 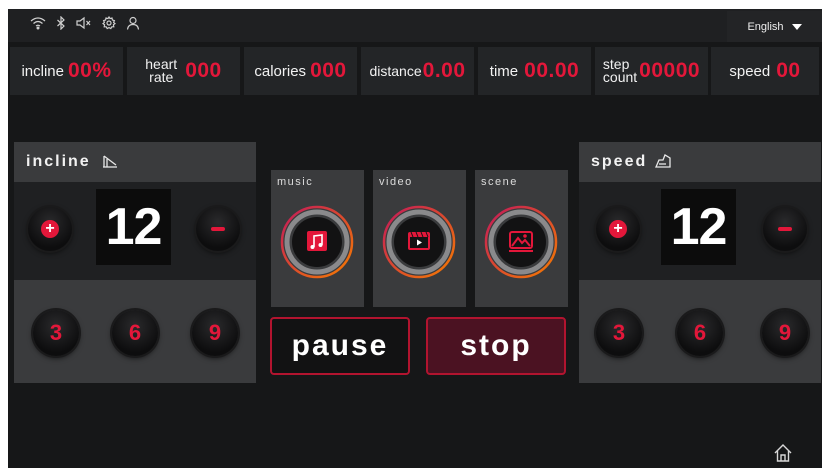 I want to click on music-note-icon, so click(x=317, y=242).